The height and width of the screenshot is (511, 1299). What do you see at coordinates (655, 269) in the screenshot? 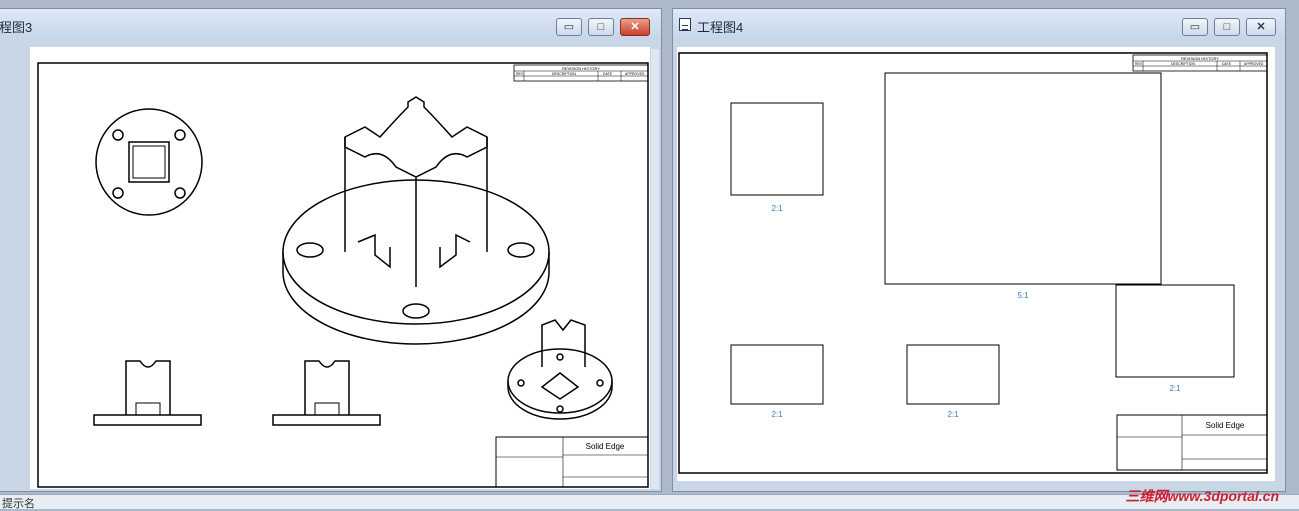
I see `vertical-scrollbar` at bounding box center [655, 269].